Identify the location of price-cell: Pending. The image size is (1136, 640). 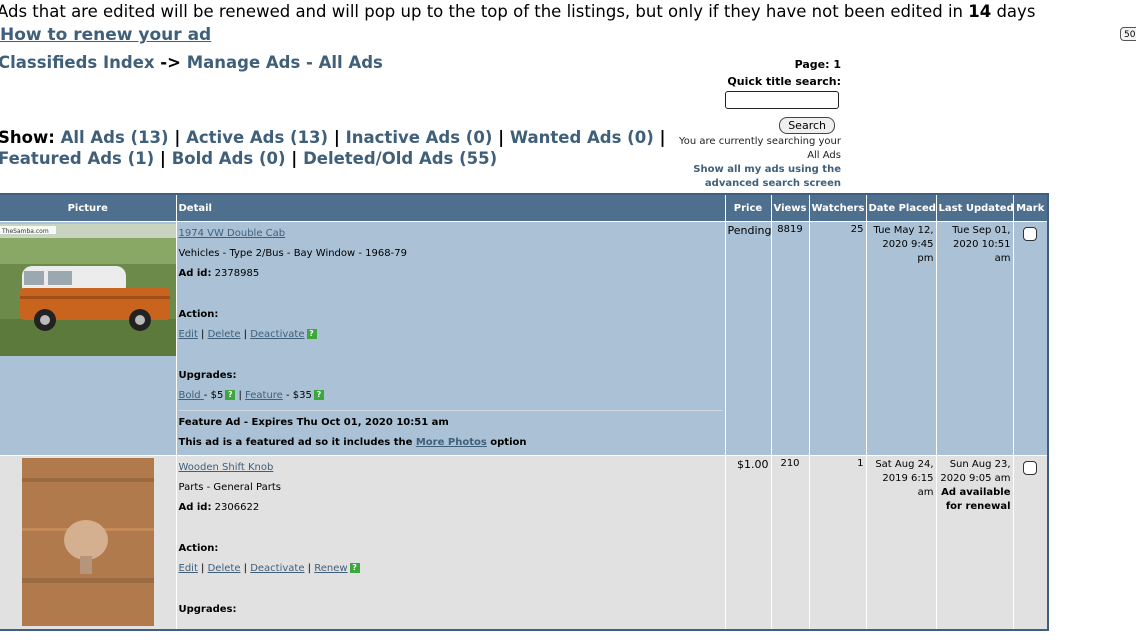
(748, 338).